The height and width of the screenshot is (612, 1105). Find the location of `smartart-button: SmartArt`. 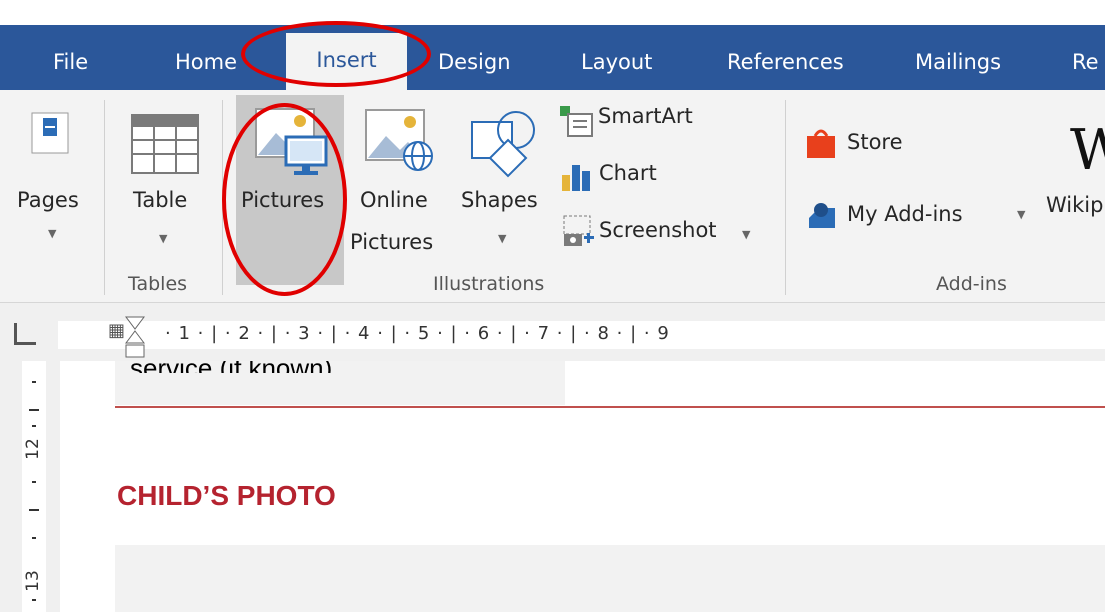

smartart-button: SmartArt is located at coordinates (643, 121).